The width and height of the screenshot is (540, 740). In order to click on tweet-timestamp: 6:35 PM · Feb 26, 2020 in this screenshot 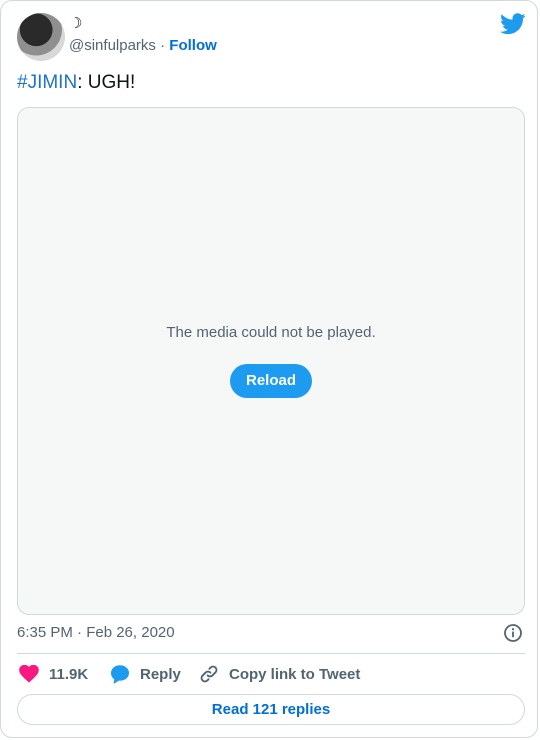, I will do `click(96, 633)`.